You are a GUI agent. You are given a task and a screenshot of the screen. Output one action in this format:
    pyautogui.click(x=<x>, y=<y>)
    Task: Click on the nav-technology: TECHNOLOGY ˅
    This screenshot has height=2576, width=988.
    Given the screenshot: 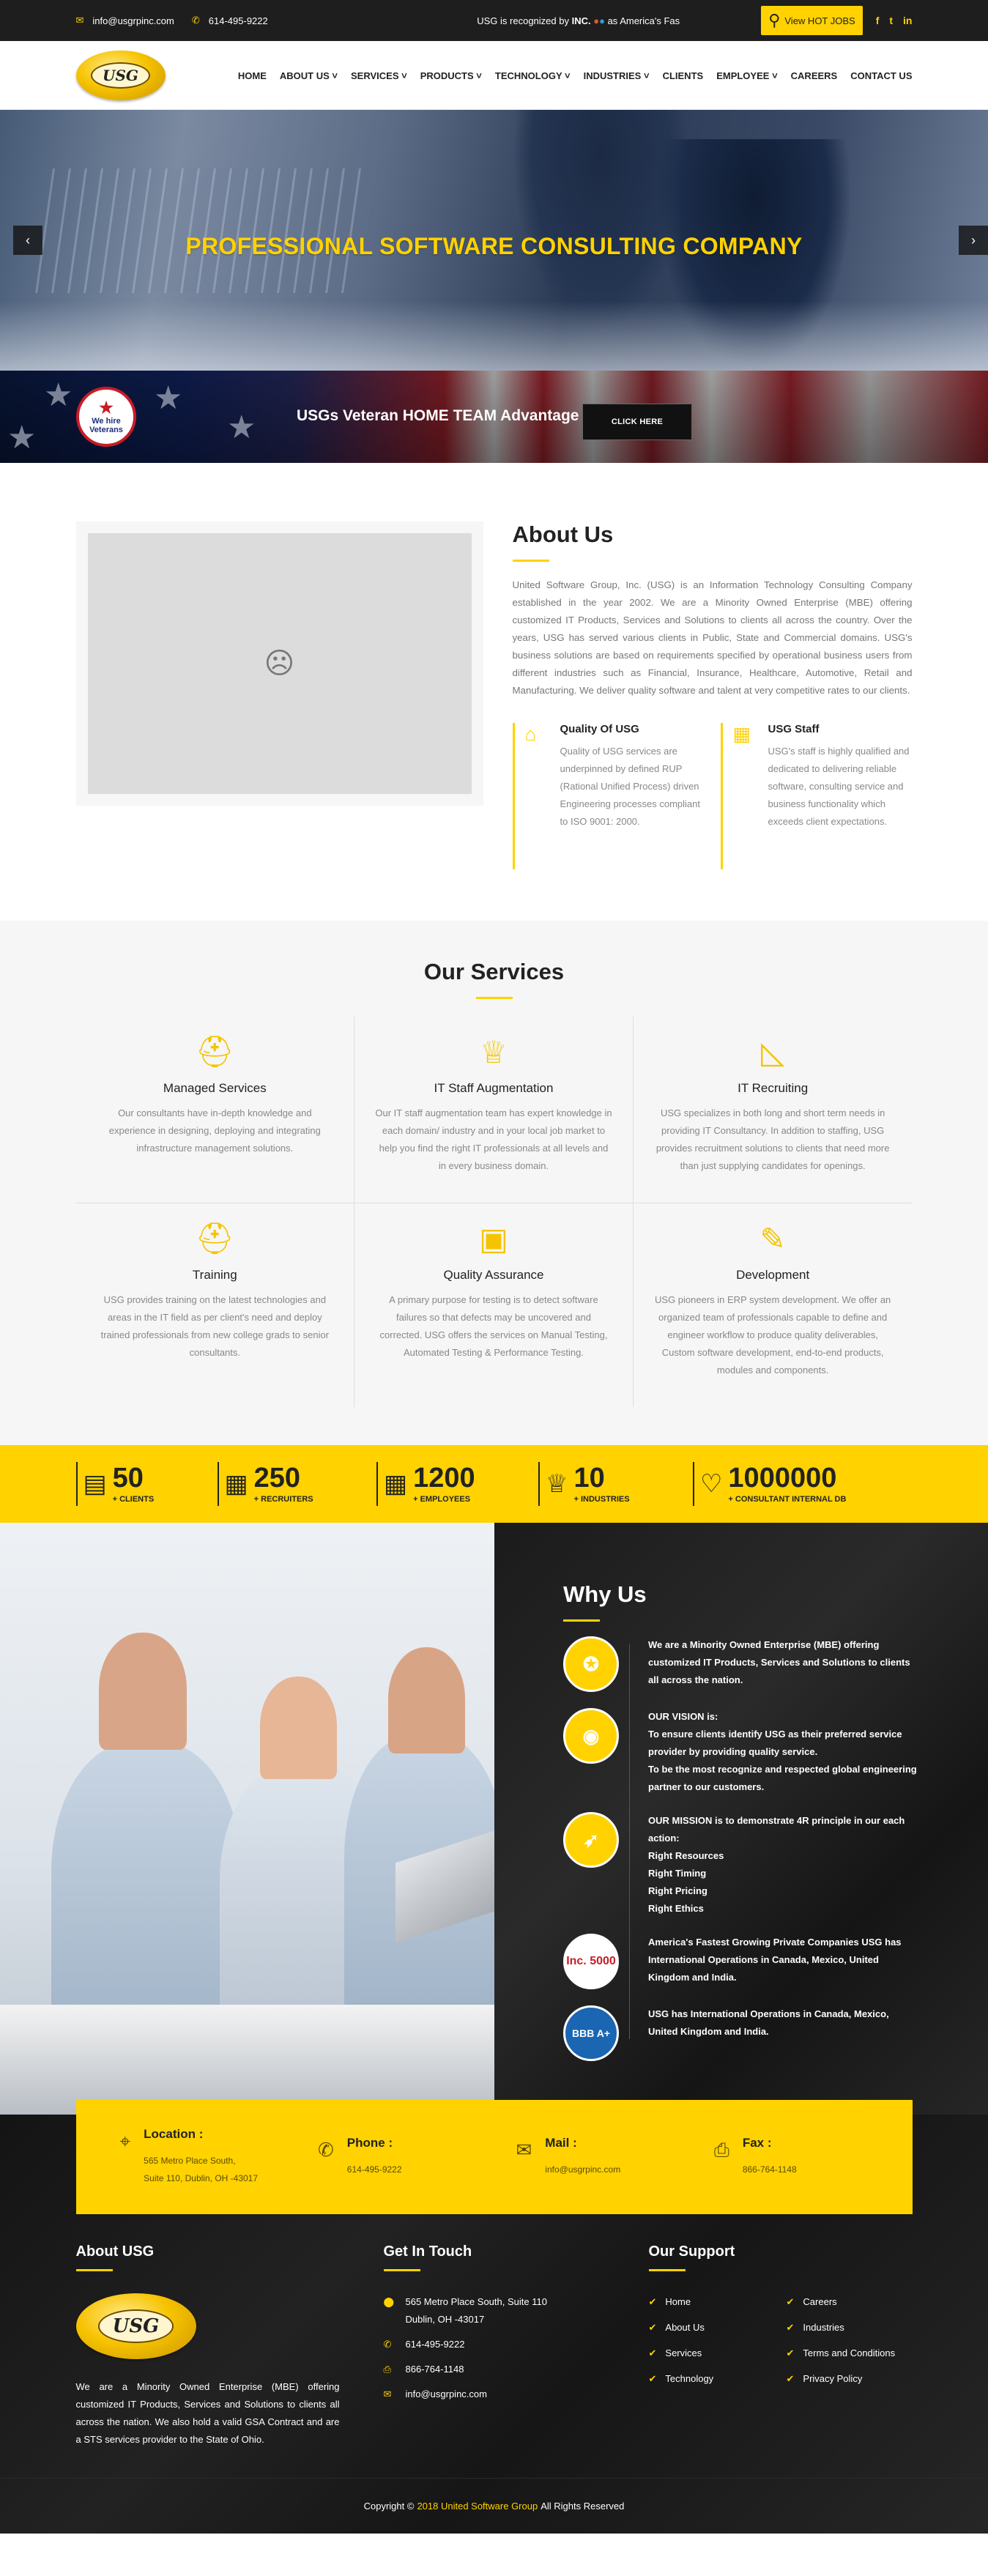 What is the action you would take?
    pyautogui.click(x=533, y=75)
    